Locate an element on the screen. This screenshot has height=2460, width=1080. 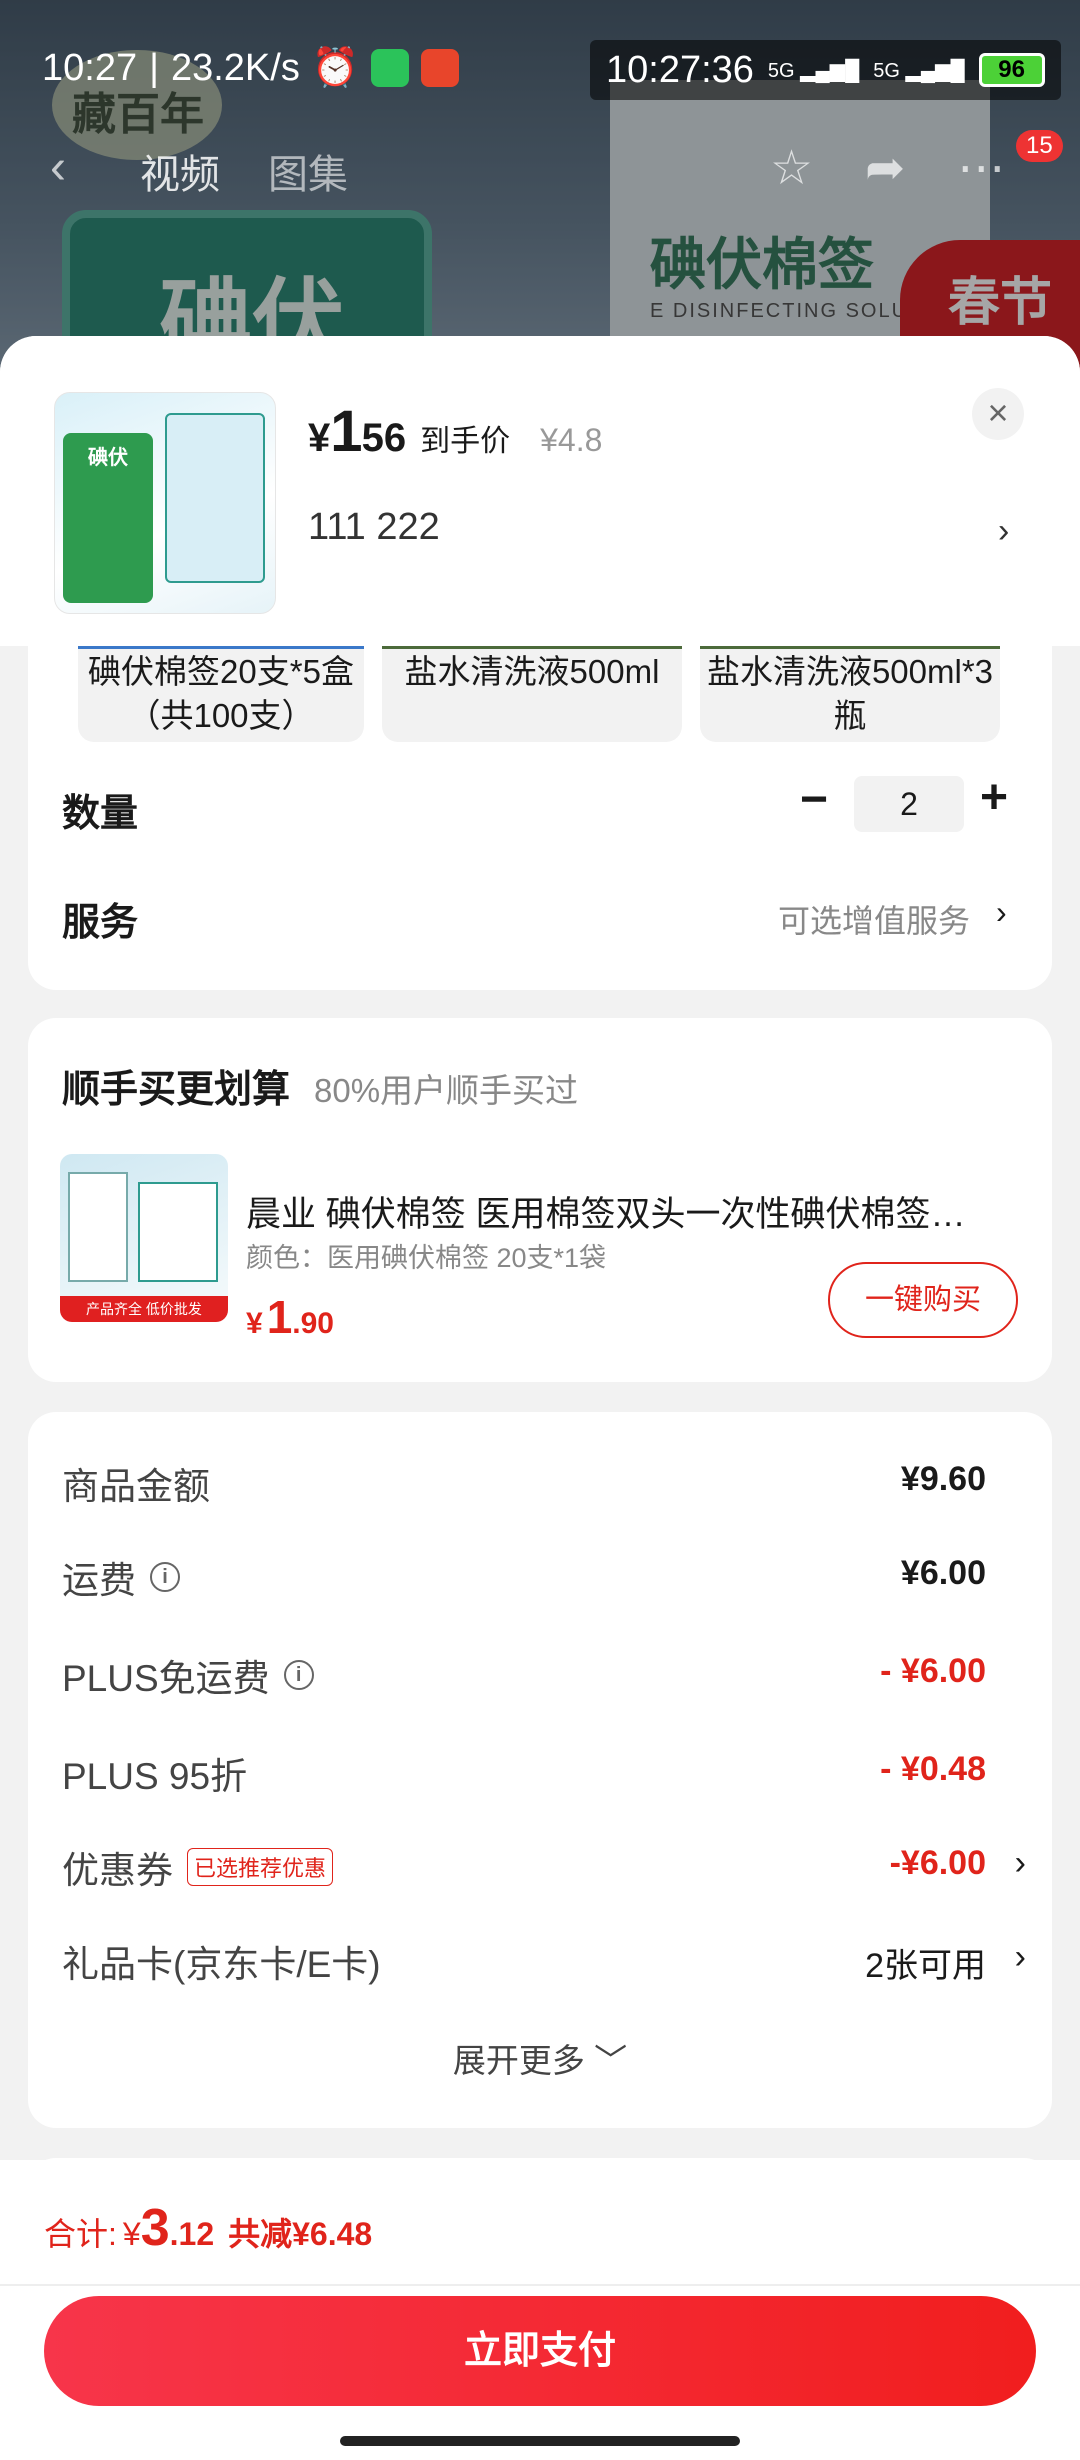
quantity-input: 2 is located at coordinates (909, 804).